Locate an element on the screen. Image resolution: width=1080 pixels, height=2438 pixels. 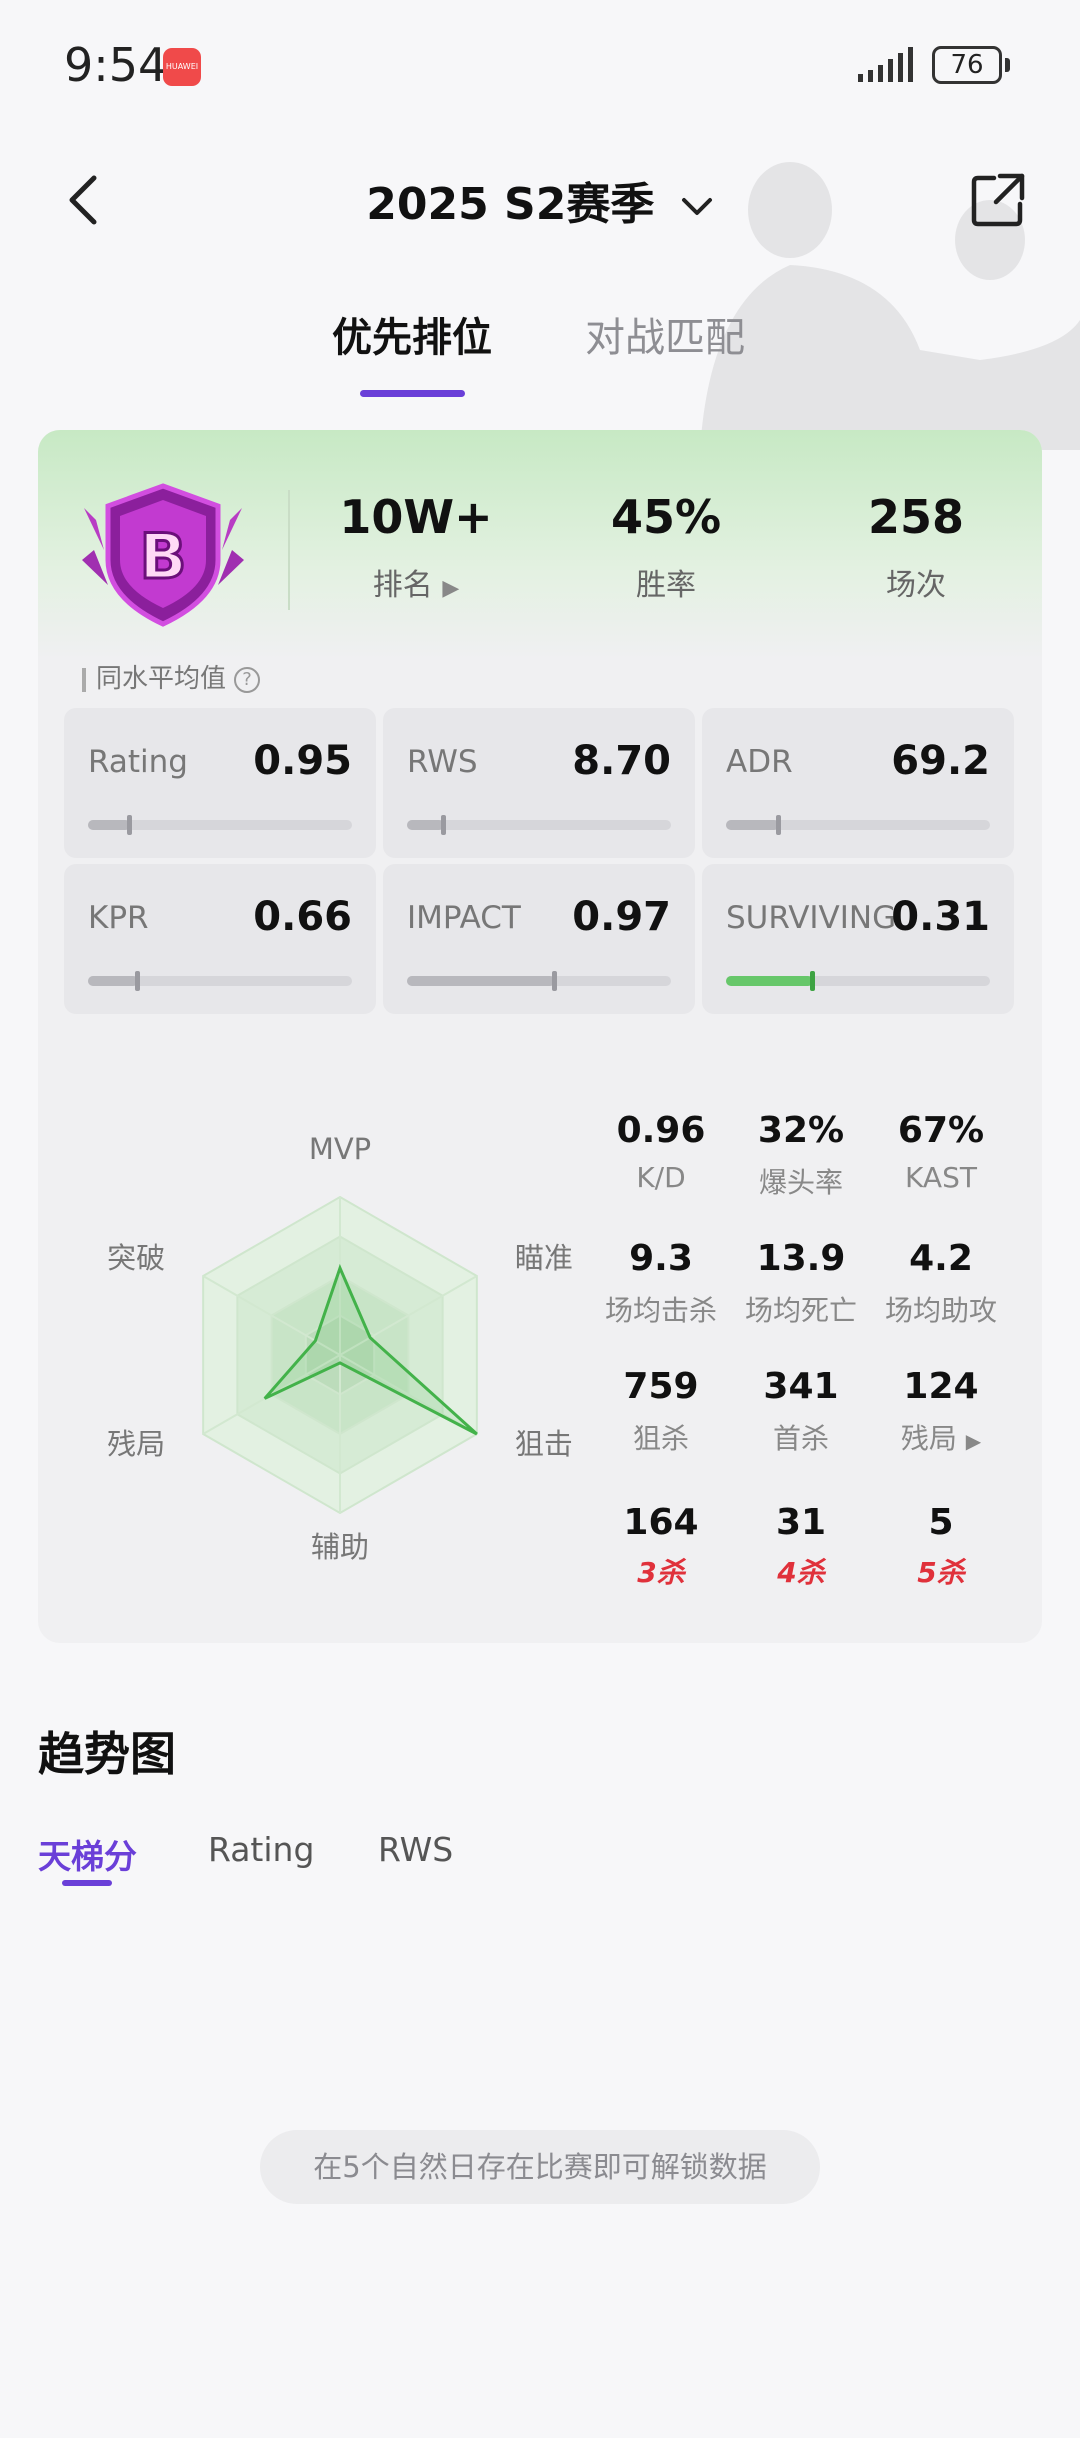
chevron-down-icon is located at coordinates (696, 206).